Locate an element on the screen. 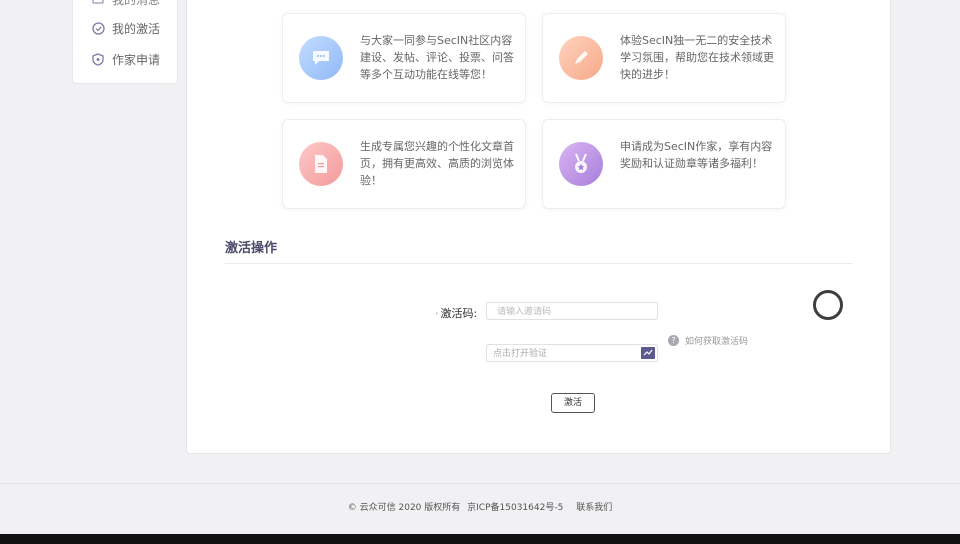 The width and height of the screenshot is (960, 544). footer: © 云众可信 2020 版权所有 京ICP备15031642号-5 联系我们 is located at coordinates (480, 506).